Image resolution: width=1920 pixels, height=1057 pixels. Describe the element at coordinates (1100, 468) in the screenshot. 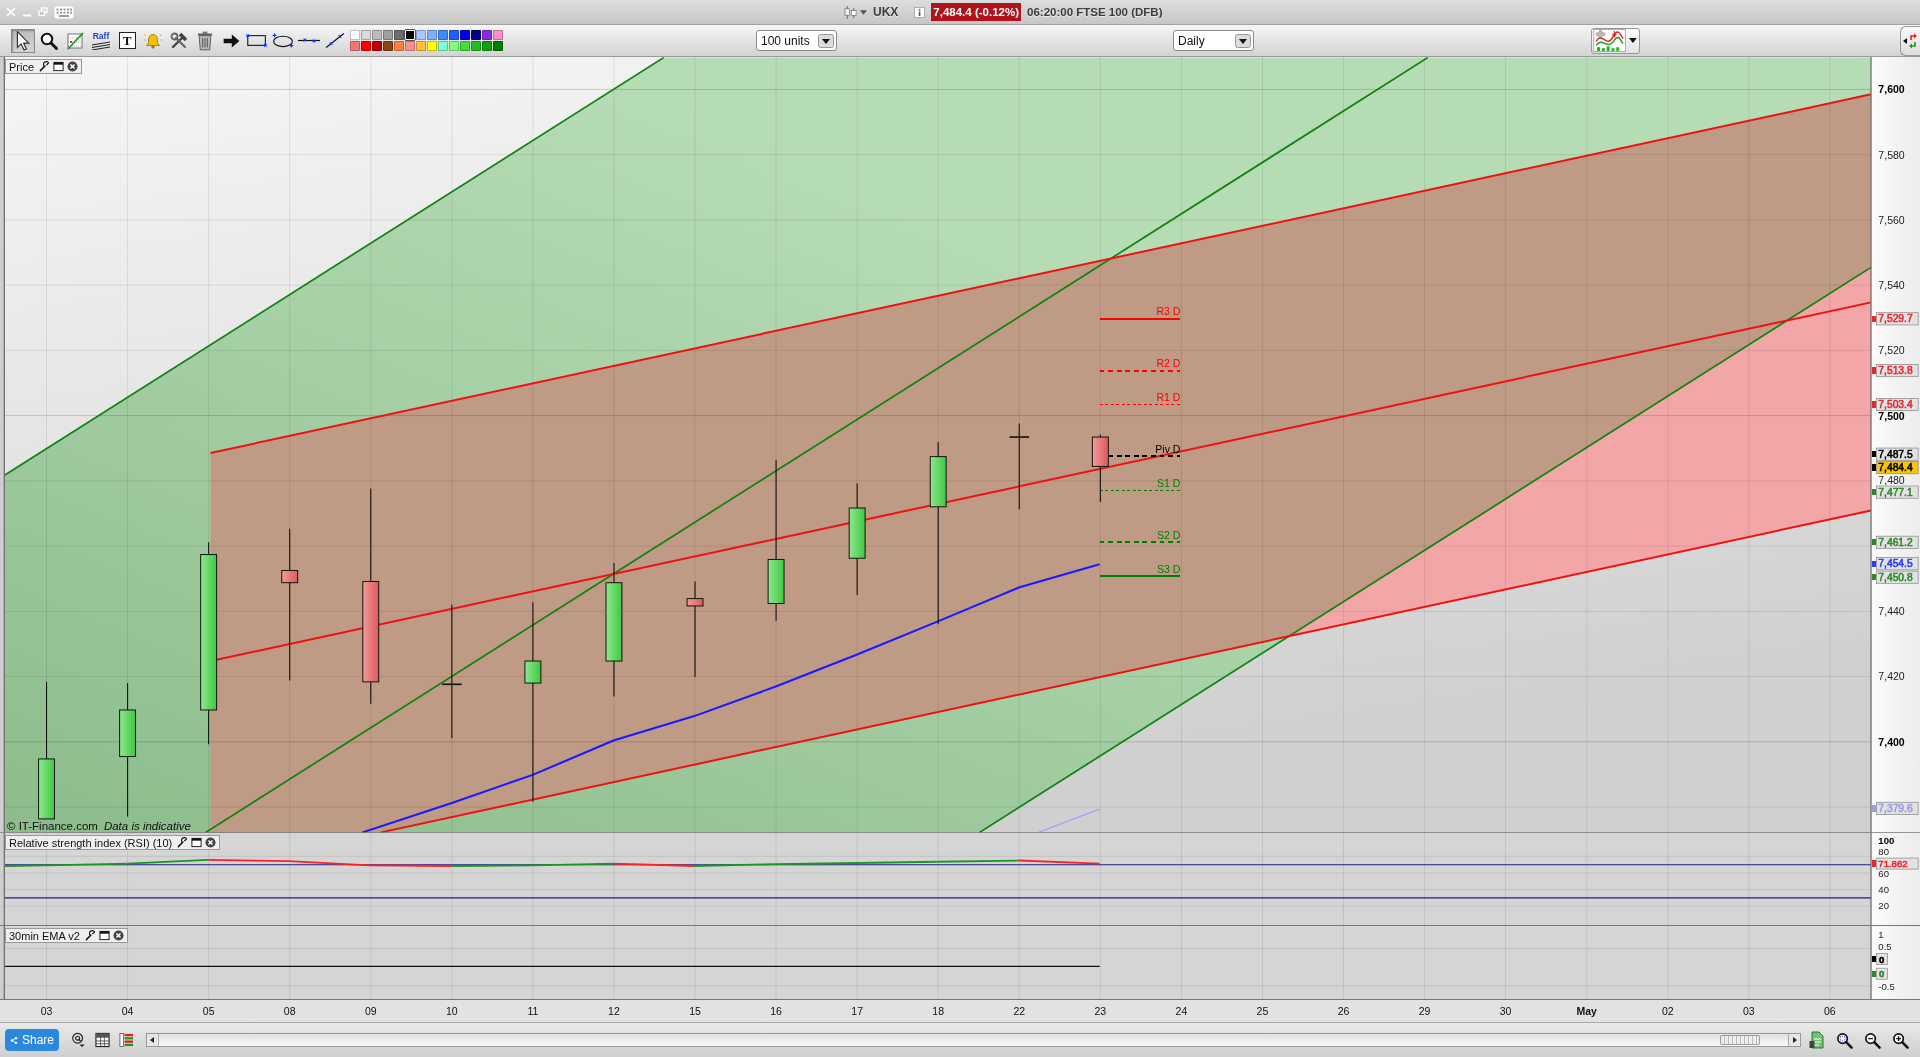

I see `bearish-candle` at that location.